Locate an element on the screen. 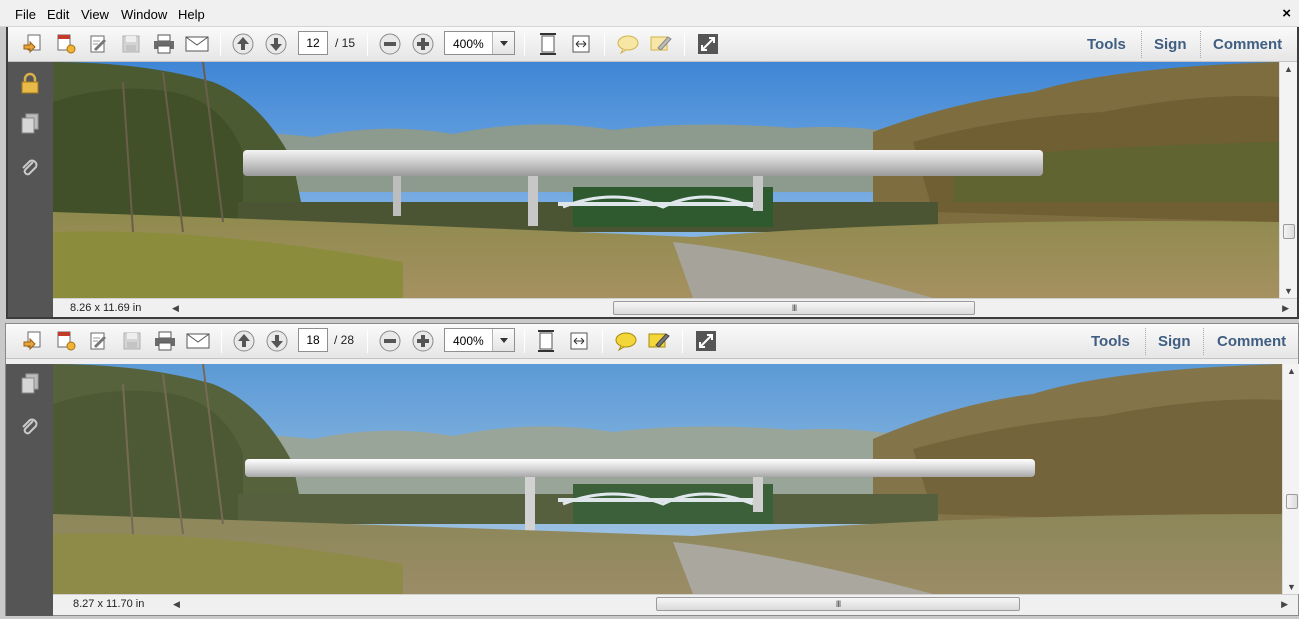  status-bar: 8.26 x 11.69 in ◀ III ▶ is located at coordinates (675, 307).